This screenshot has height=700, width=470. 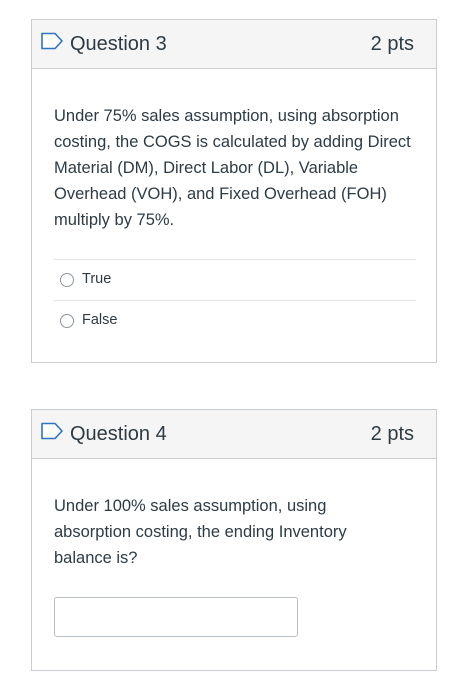 What do you see at coordinates (96, 279) in the screenshot?
I see `answer-label: True` at bounding box center [96, 279].